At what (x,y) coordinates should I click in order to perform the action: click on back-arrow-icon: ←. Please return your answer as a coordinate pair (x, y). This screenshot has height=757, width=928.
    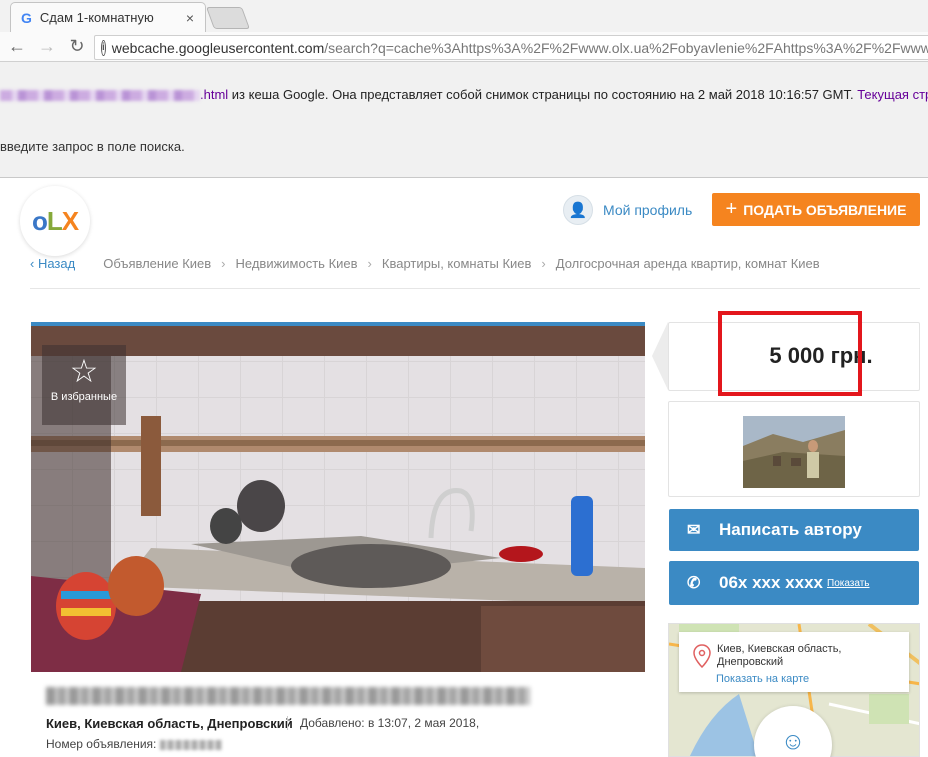
    Looking at the image, I should click on (17, 47).